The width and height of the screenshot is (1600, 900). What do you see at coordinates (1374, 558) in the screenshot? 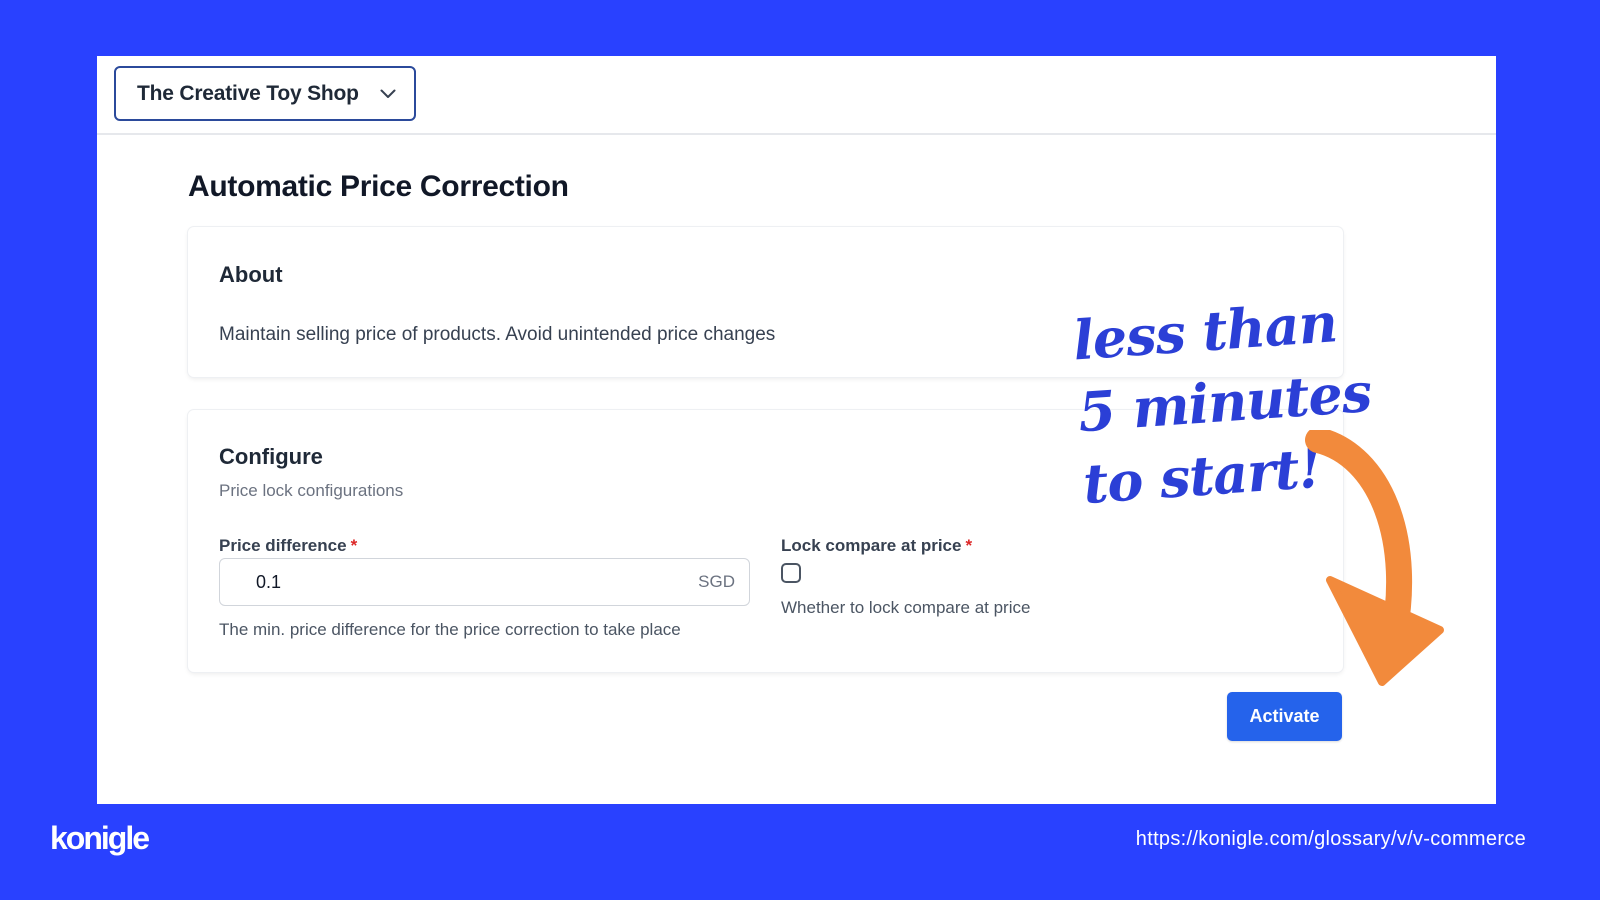
I see `curved-arrow-icon` at bounding box center [1374, 558].